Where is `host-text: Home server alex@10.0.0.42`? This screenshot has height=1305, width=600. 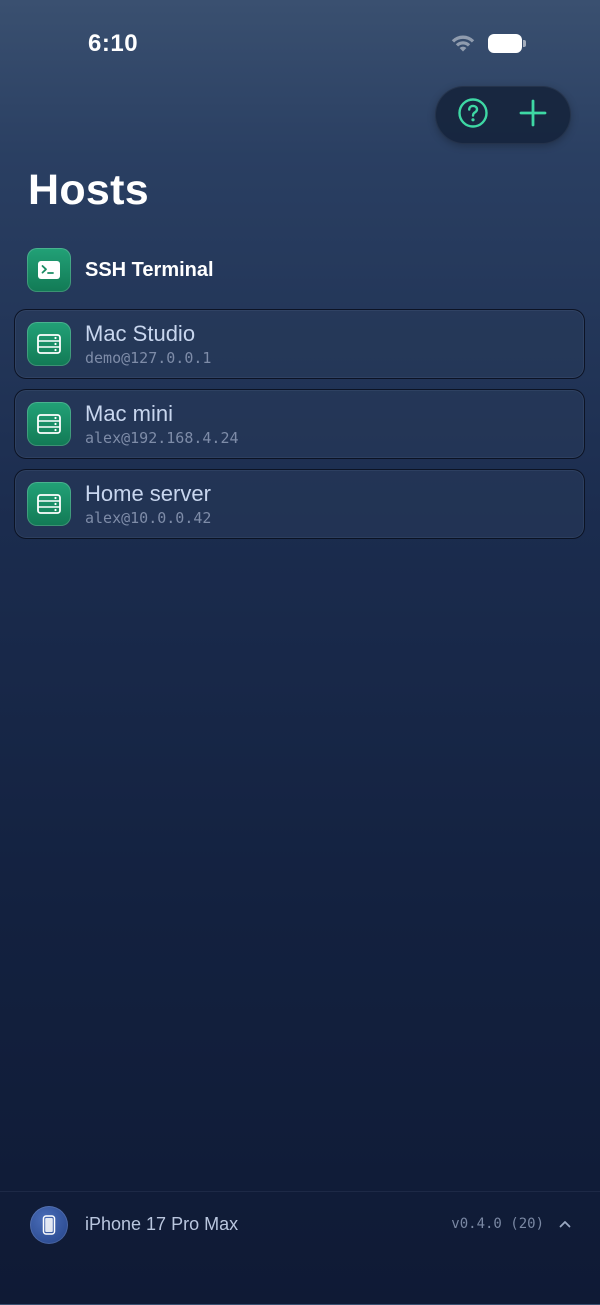
host-text: Home server alex@10.0.0.42 is located at coordinates (148, 504).